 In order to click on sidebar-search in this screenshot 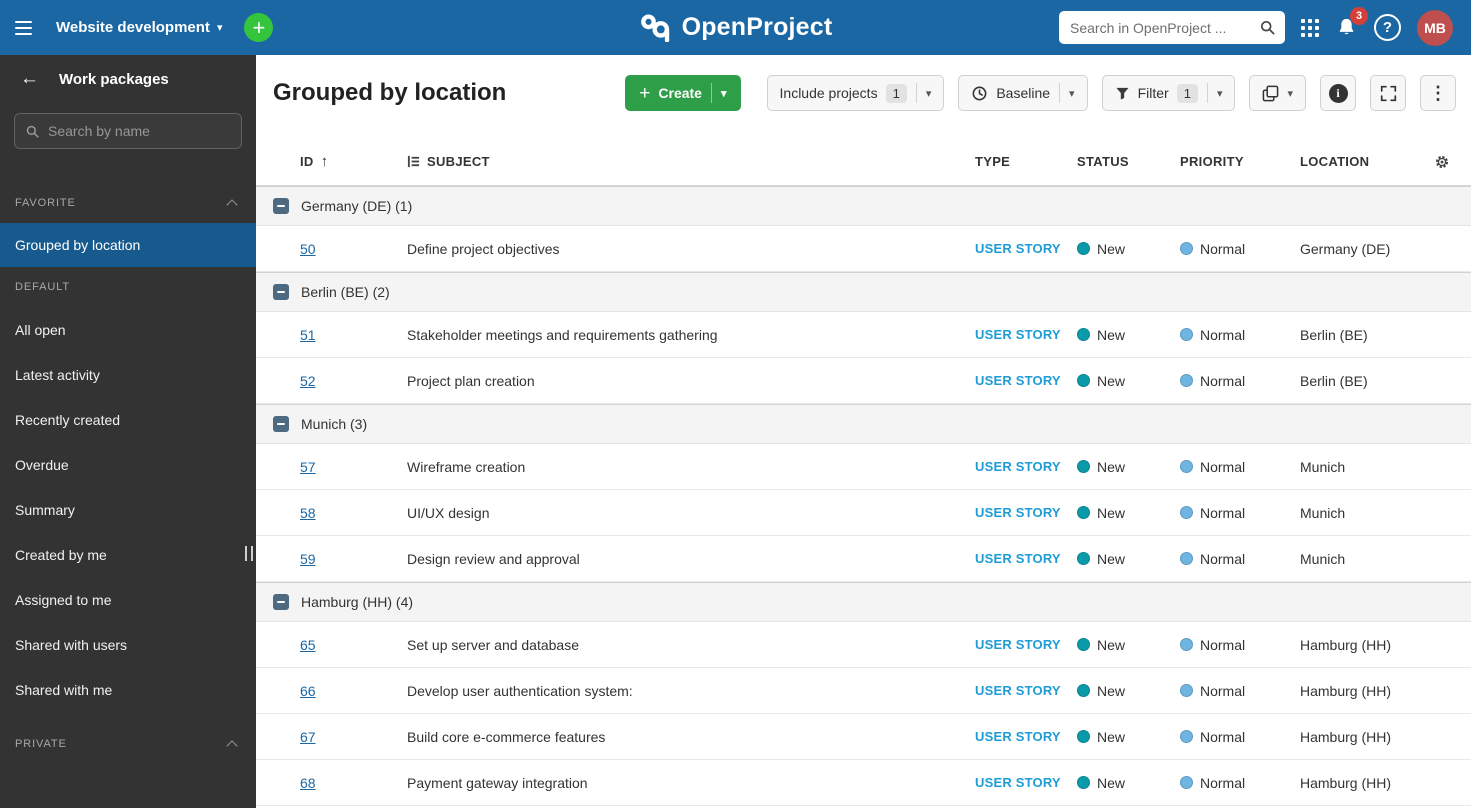, I will do `click(128, 131)`.